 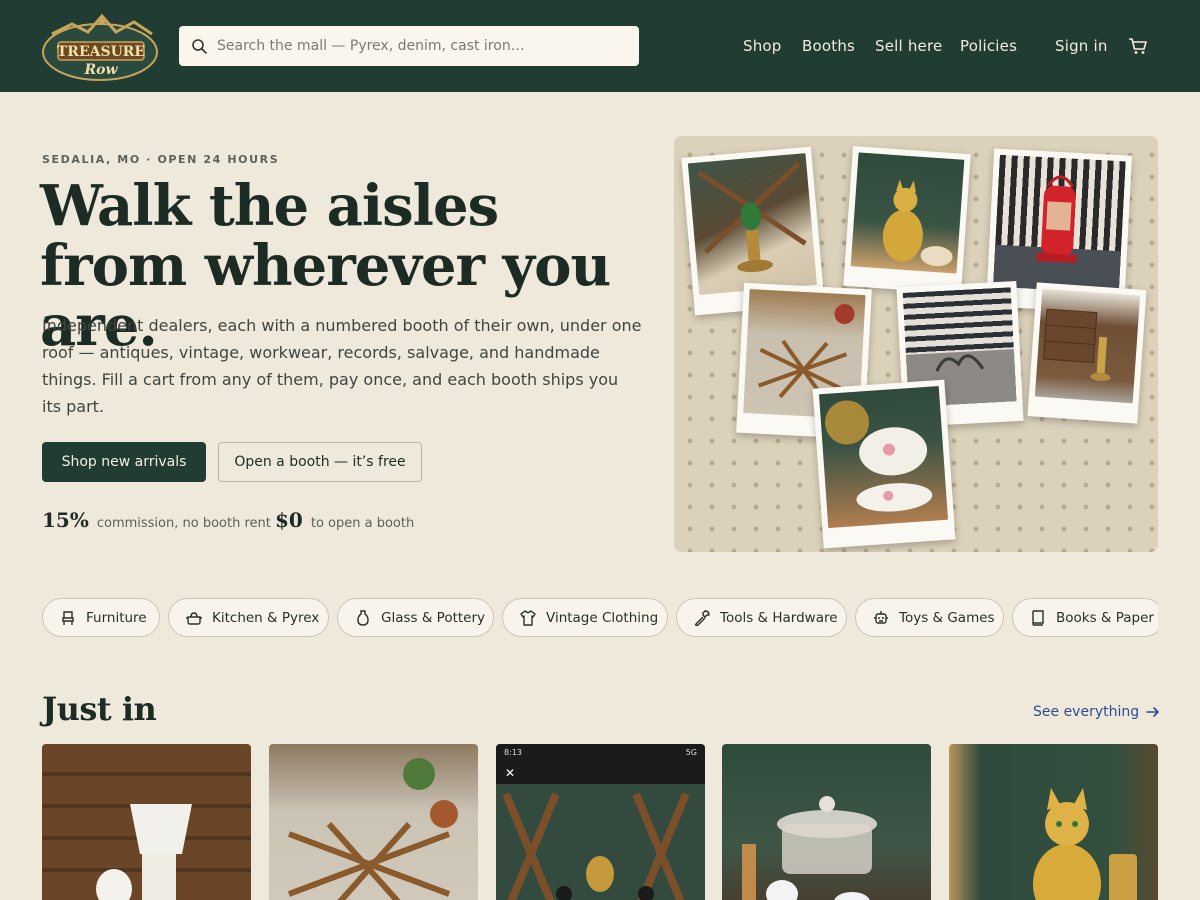 I want to click on product-card-glass-casserole, so click(x=826, y=822).